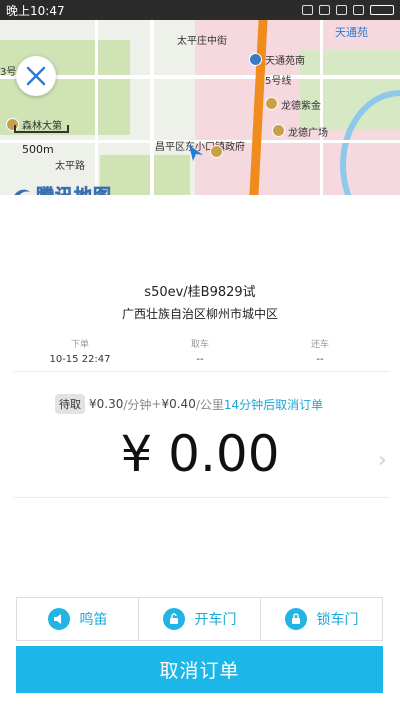  What do you see at coordinates (70, 404) in the screenshot?
I see `status-badge: 待取` at bounding box center [70, 404].